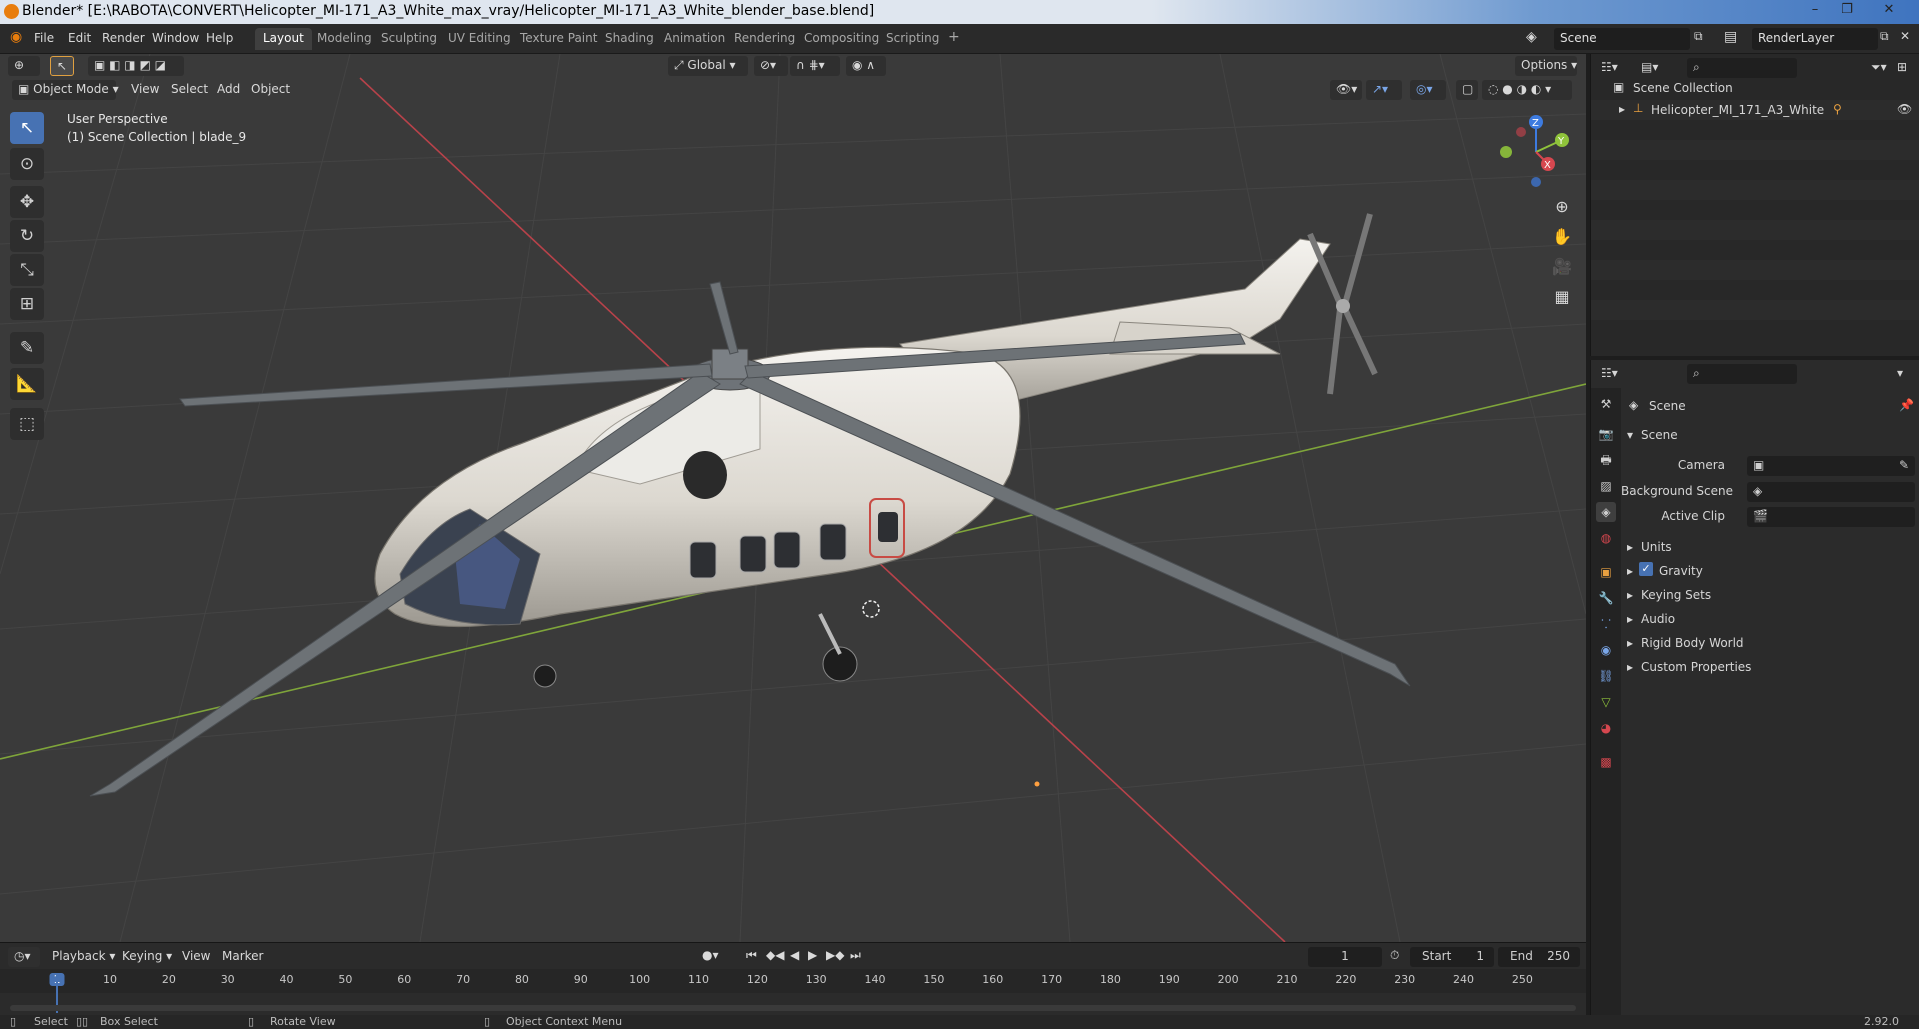  What do you see at coordinates (1606, 762) in the screenshot?
I see `texture-tab-icon: ▩` at bounding box center [1606, 762].